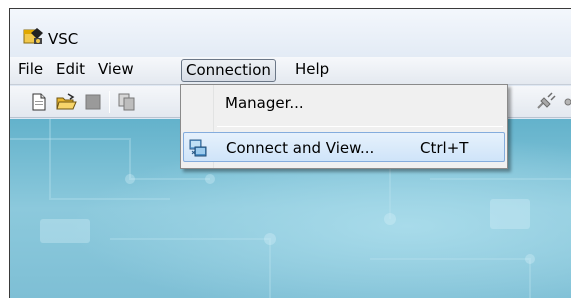 The image size is (571, 298). What do you see at coordinates (545, 102) in the screenshot?
I see `connect-plug-icon` at bounding box center [545, 102].